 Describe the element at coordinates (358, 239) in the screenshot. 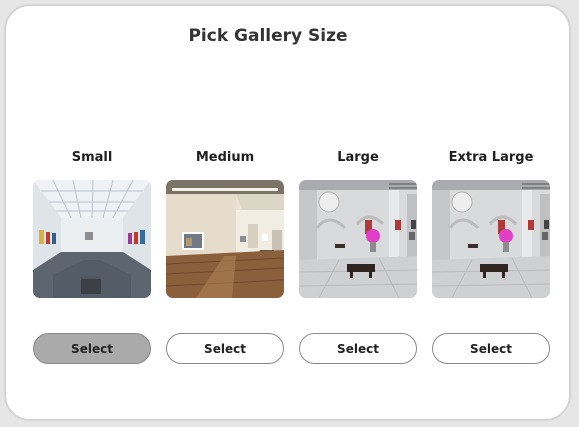

I see `gallery-thumbnail-large` at that location.